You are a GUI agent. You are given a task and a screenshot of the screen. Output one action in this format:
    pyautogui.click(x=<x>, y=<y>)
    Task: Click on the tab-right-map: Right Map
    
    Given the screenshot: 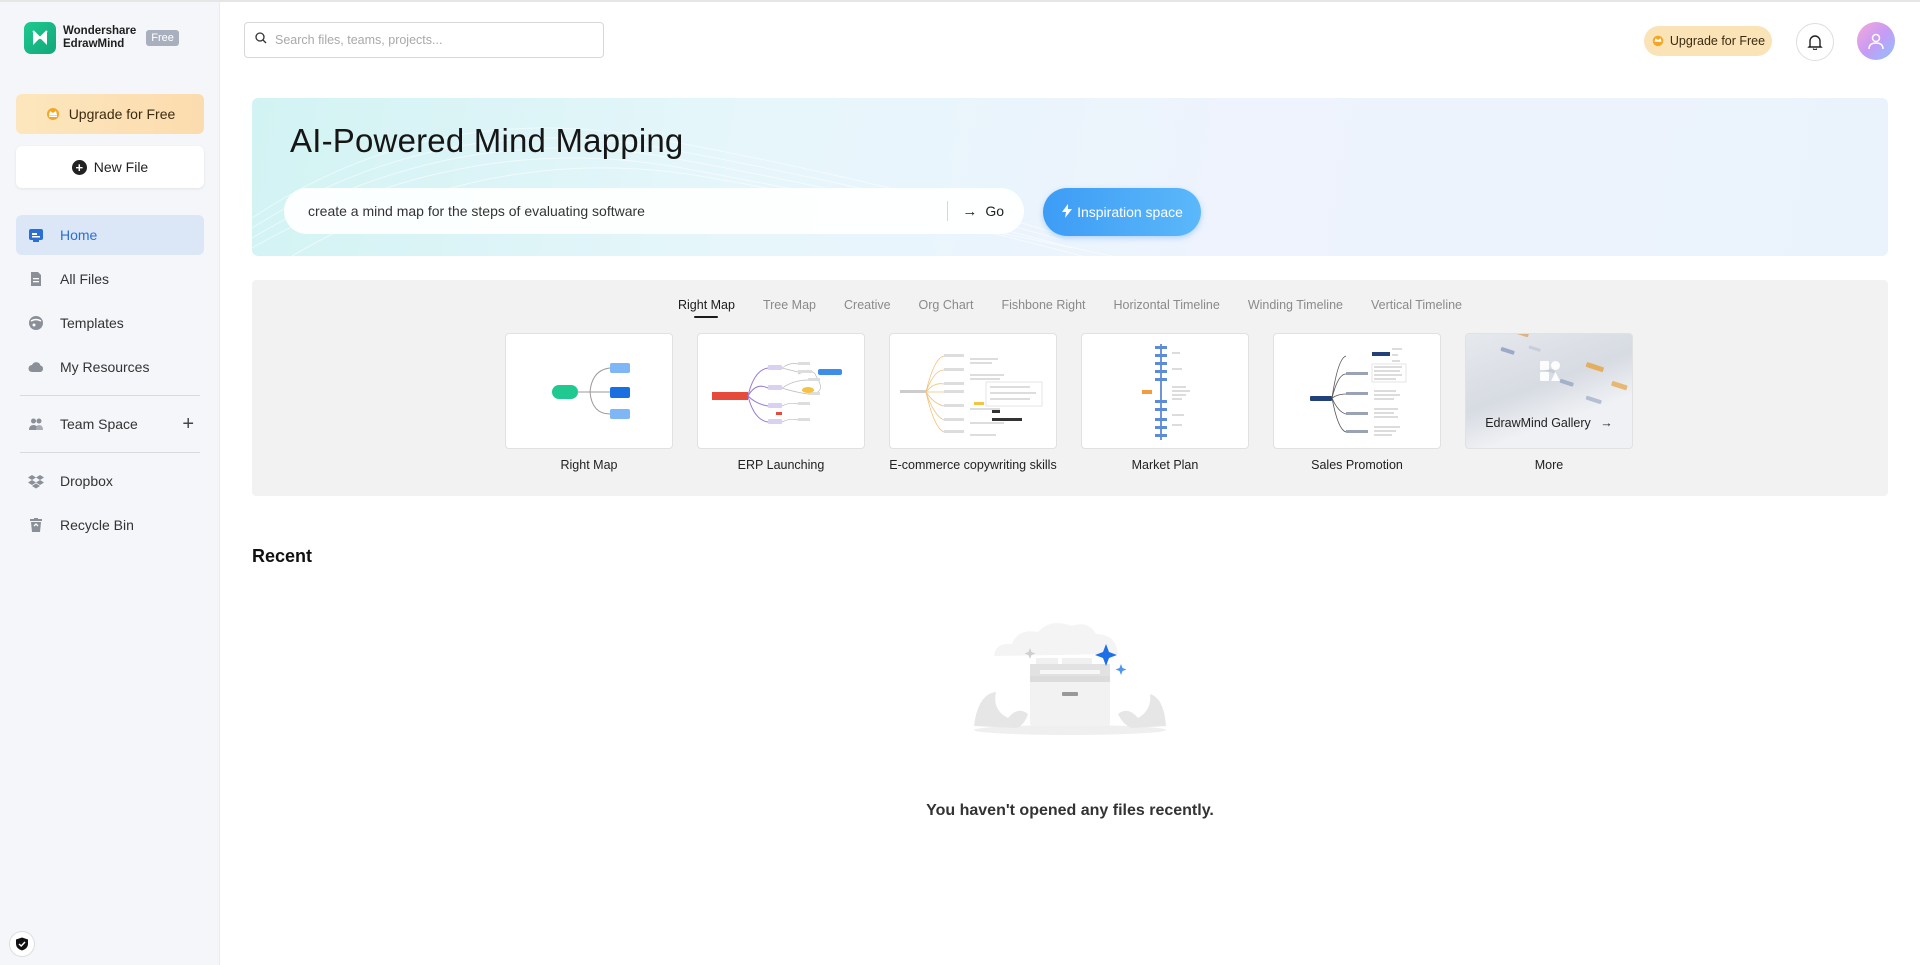 What is the action you would take?
    pyautogui.click(x=706, y=308)
    